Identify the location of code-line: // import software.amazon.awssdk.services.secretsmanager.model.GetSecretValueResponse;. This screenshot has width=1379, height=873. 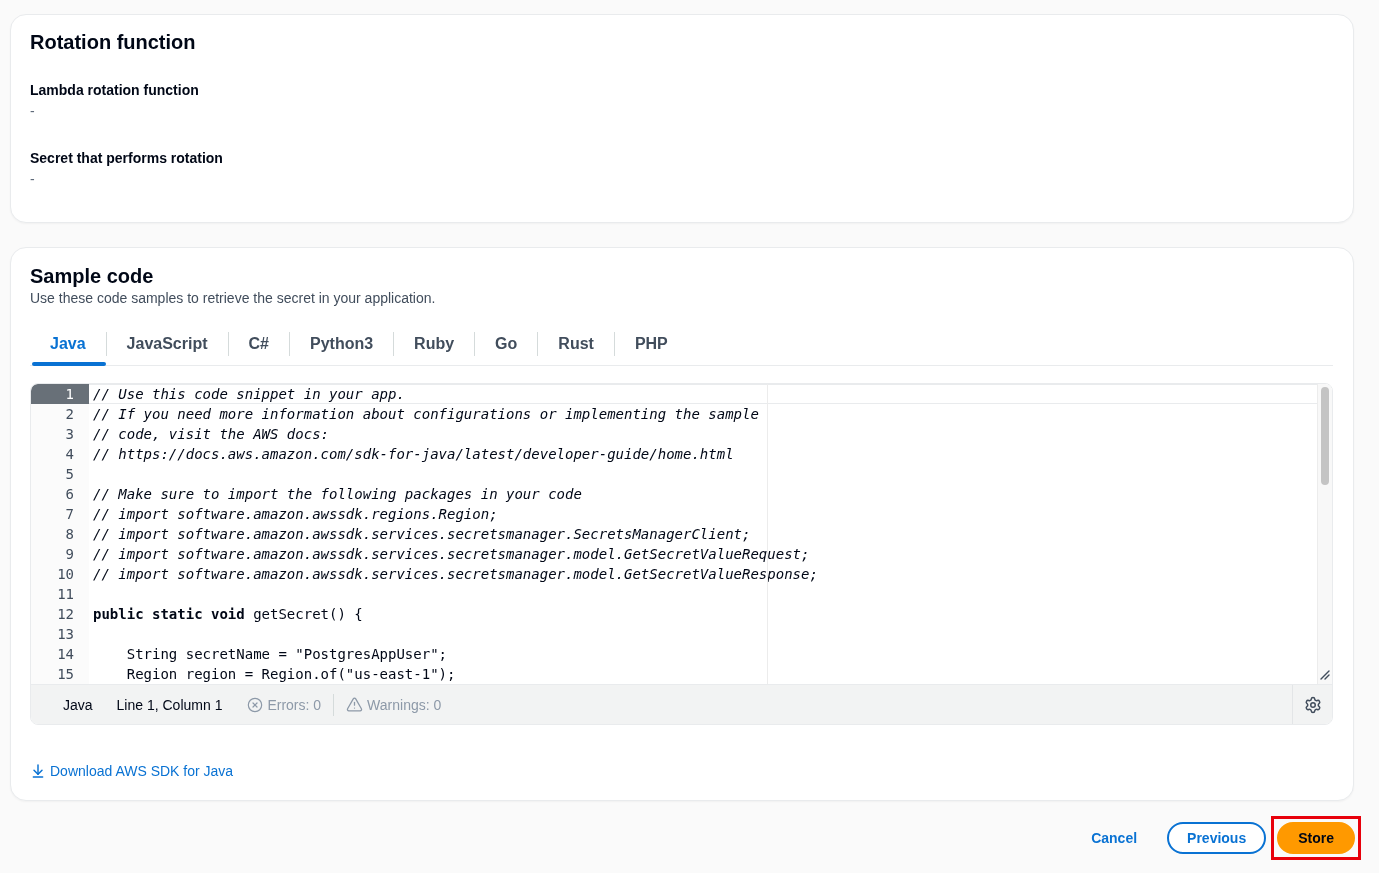
(455, 574).